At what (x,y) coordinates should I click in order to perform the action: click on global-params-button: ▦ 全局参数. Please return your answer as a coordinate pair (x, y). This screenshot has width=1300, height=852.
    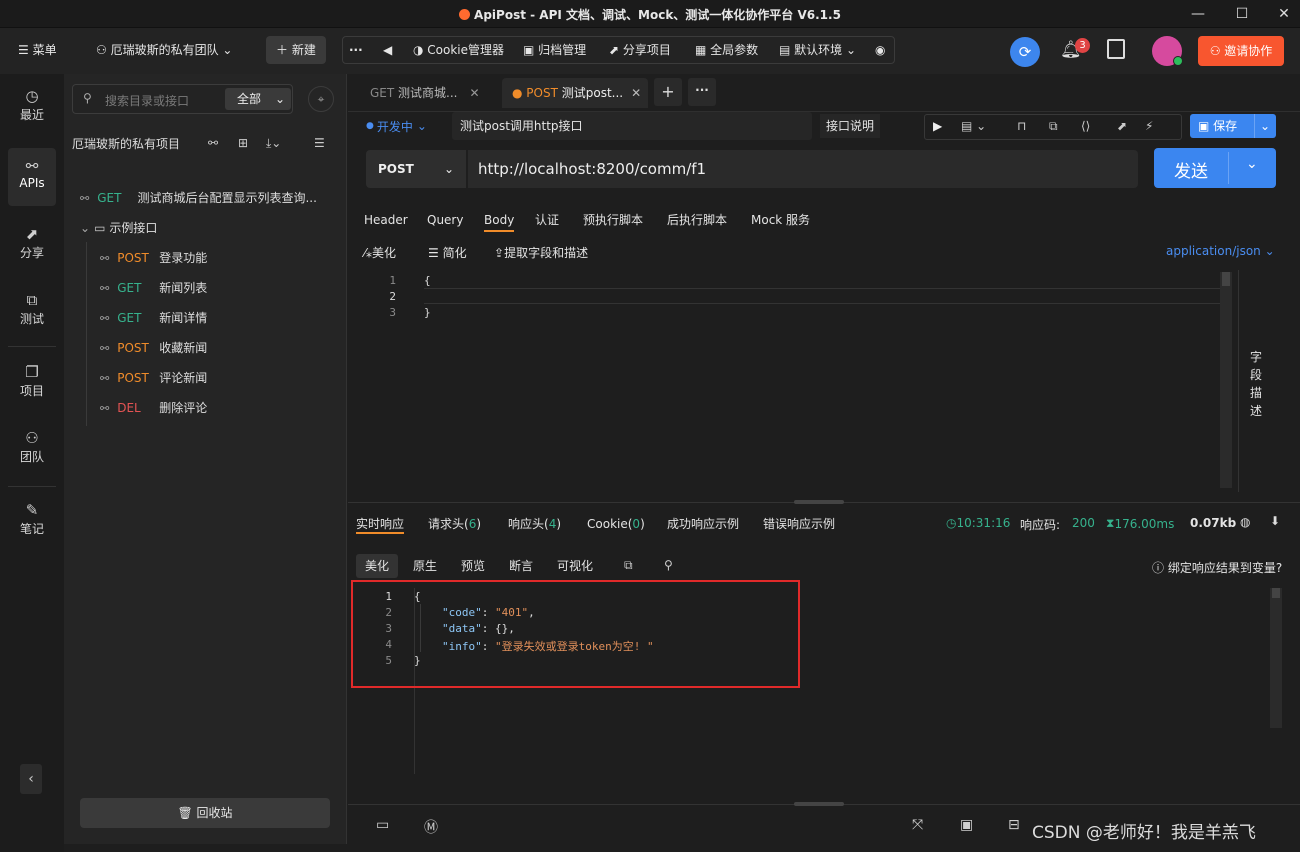
    Looking at the image, I should click on (726, 50).